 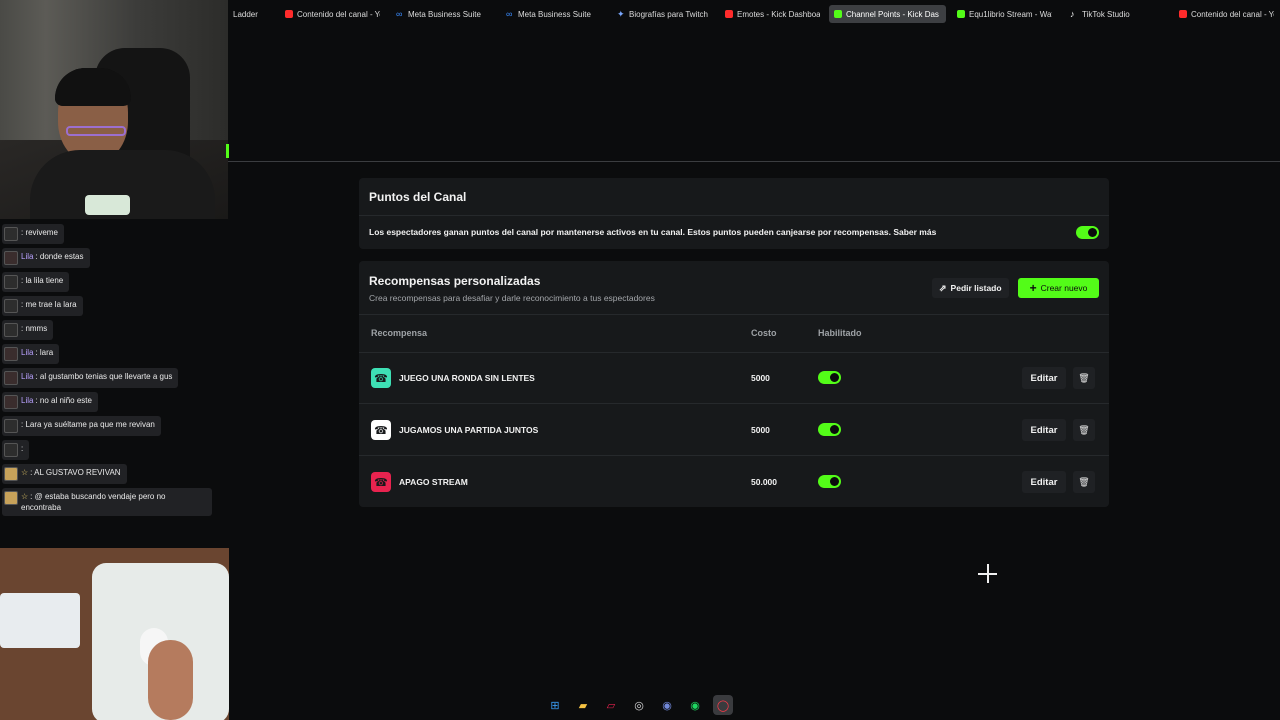 I want to click on glasses, so click(x=96, y=131).